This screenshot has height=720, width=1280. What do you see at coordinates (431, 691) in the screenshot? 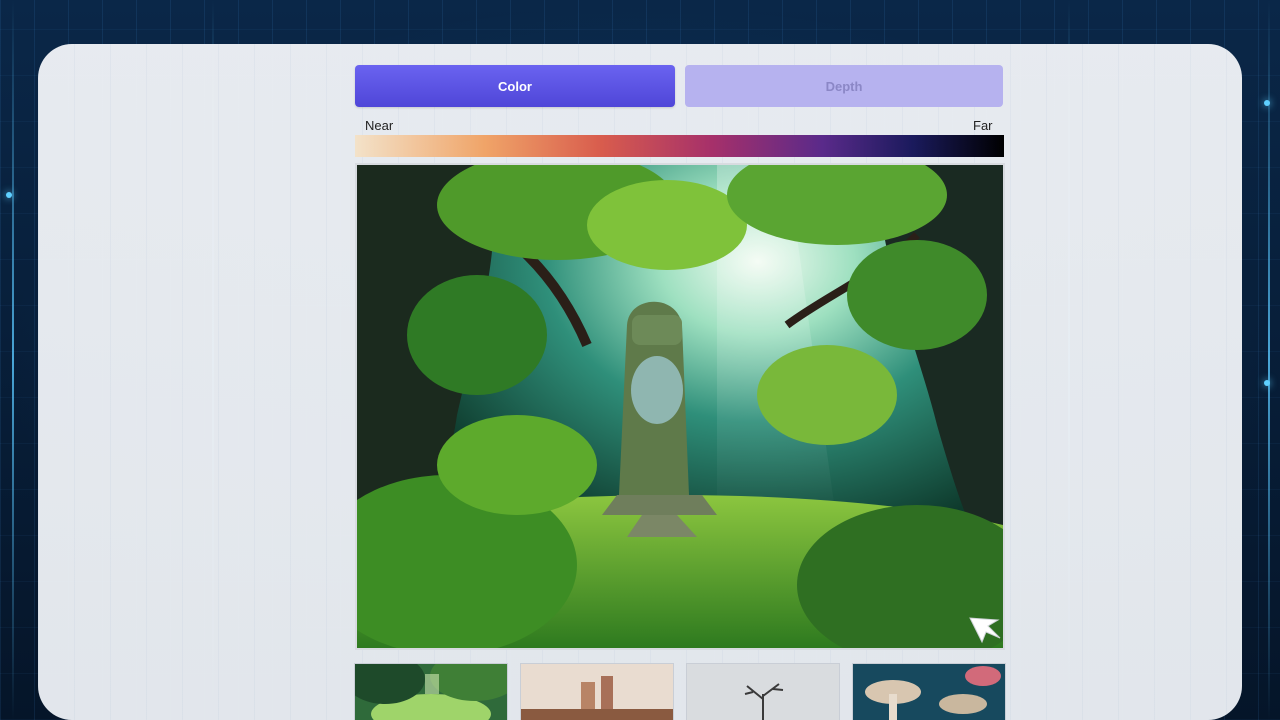
I see `forest-thumbnail` at bounding box center [431, 691].